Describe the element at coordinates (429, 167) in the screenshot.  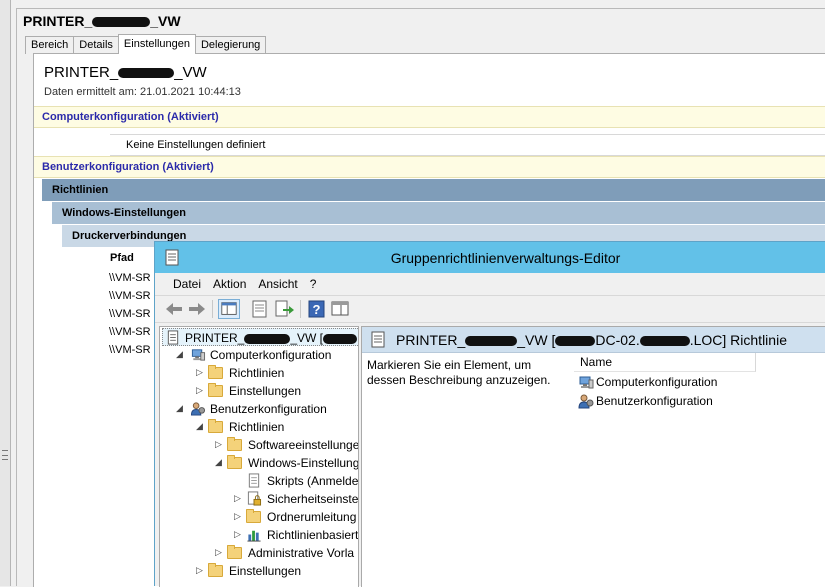
I see `user-config-heading: Benutzerkonfiguration (Aktiviert)` at that location.